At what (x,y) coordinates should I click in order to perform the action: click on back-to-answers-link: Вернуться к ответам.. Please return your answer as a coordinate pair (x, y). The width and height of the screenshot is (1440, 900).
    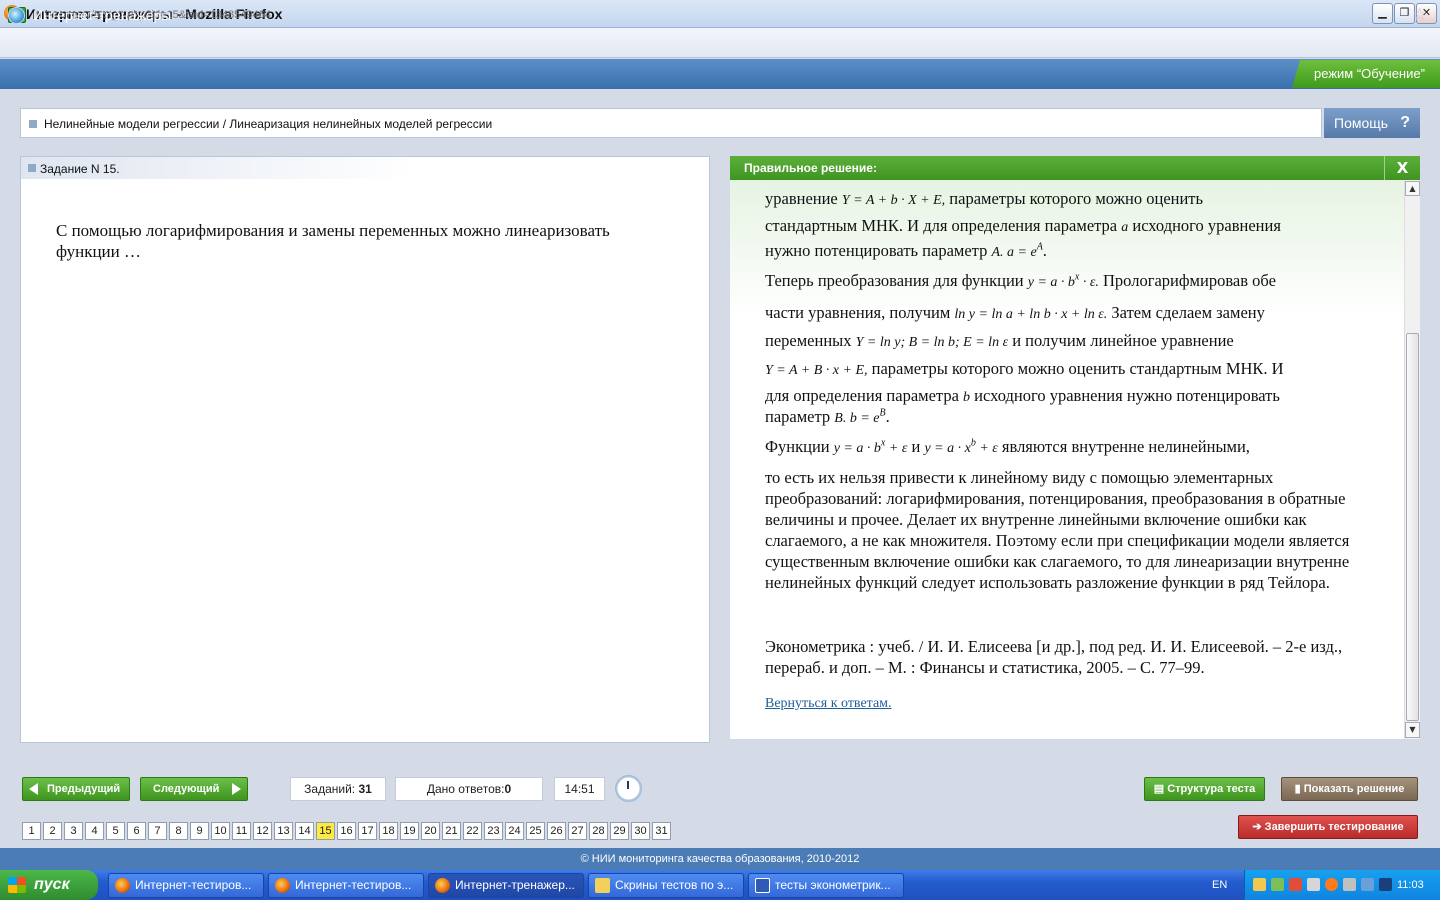
    Looking at the image, I should click on (828, 704).